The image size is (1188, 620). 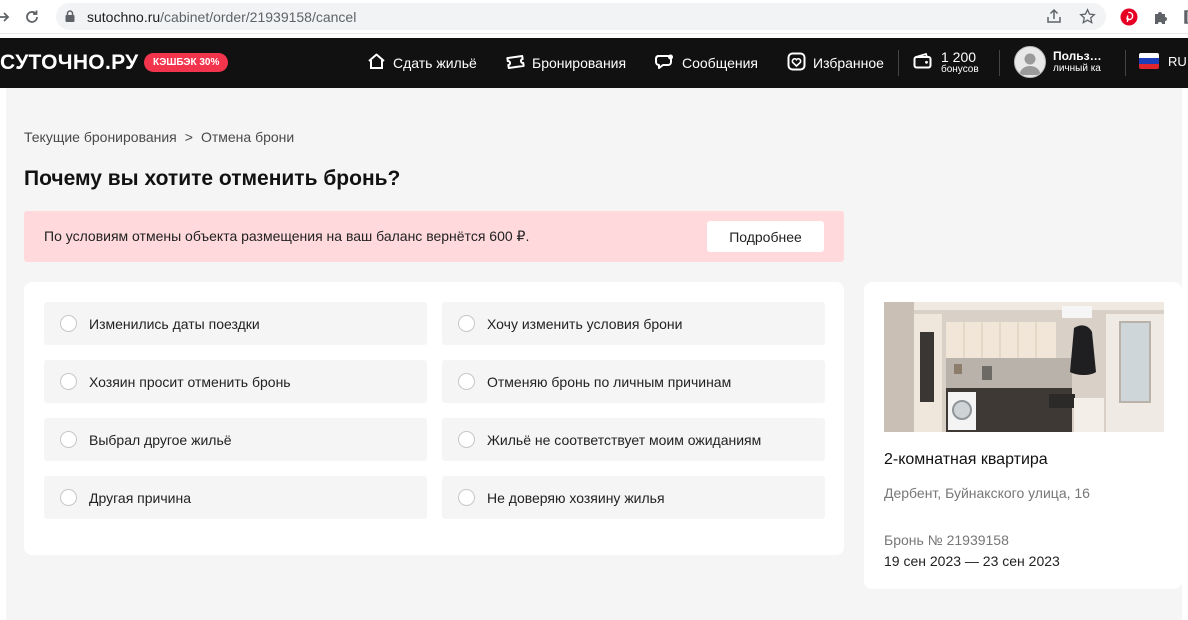 I want to click on bookmark-star-icon, so click(x=1087, y=16).